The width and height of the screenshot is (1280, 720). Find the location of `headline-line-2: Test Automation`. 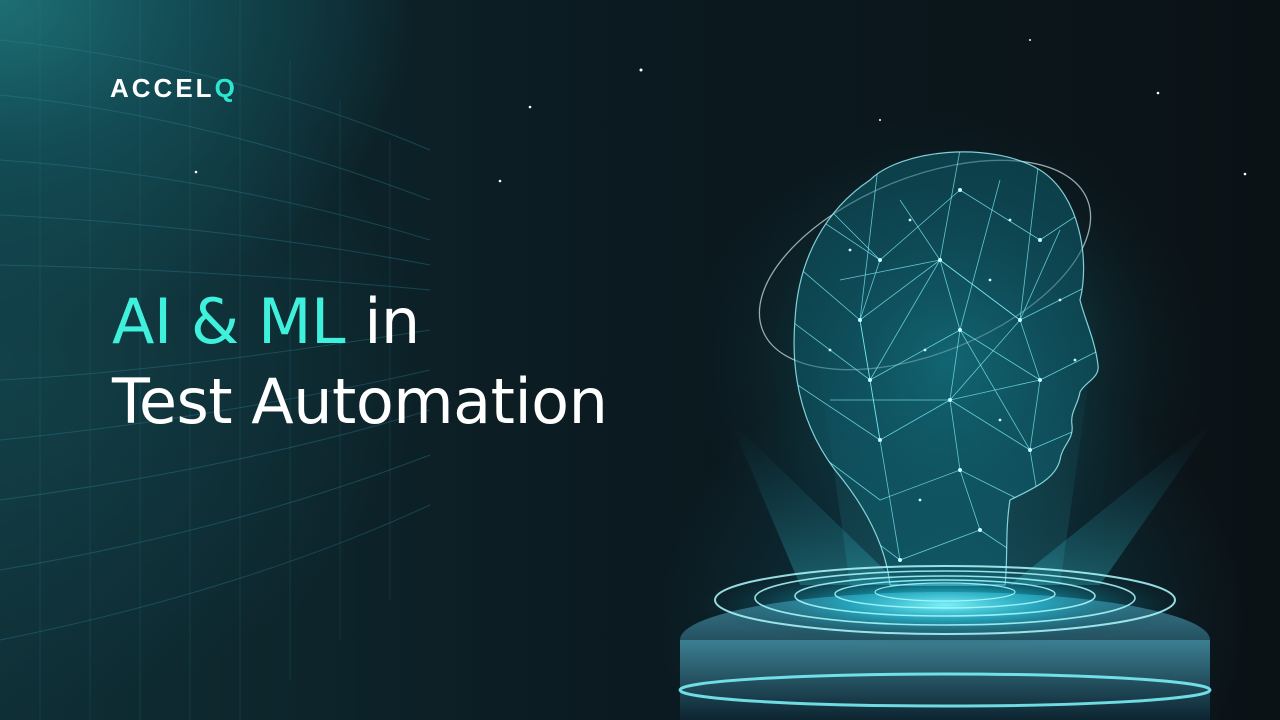

headline-line-2: Test Automation is located at coordinates (360, 401).